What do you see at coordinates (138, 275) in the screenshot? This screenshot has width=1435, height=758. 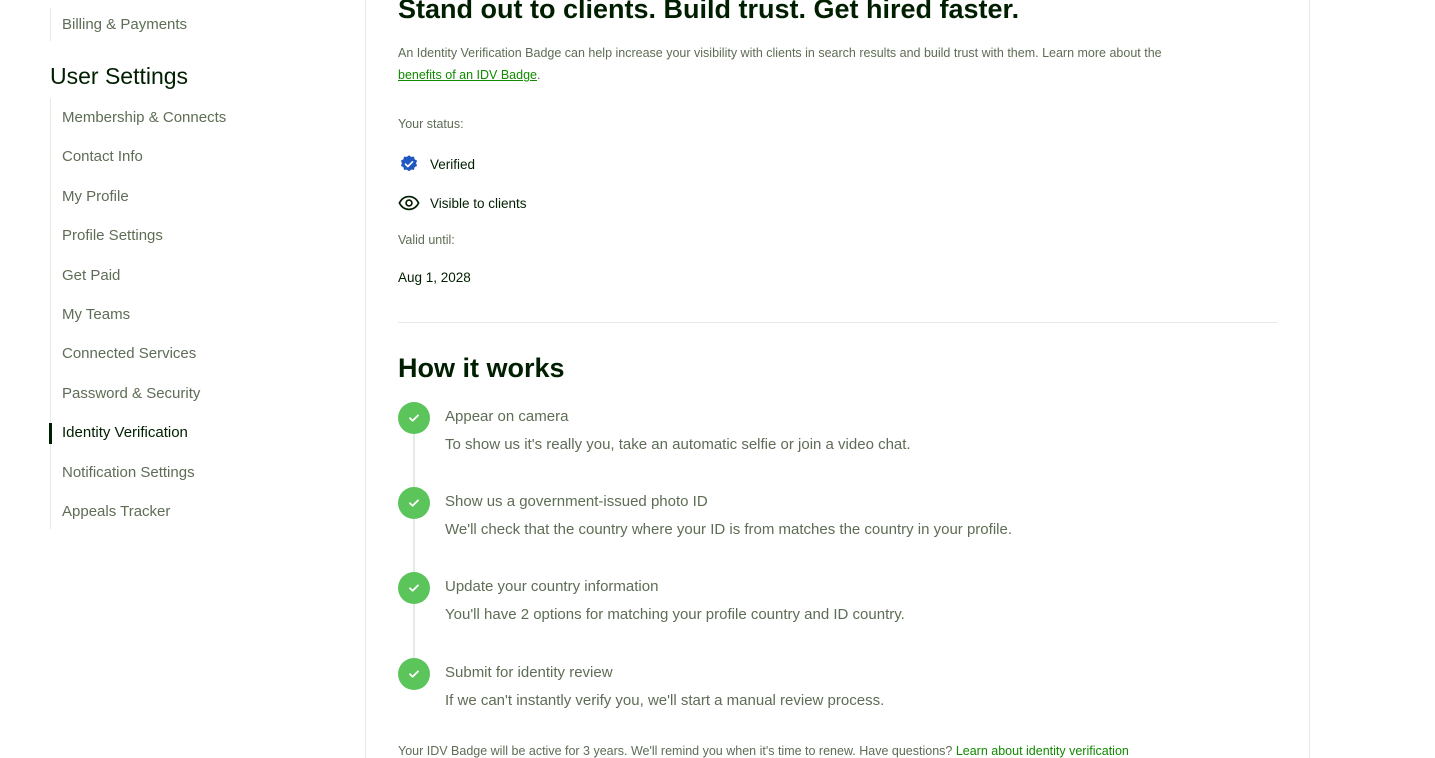 I see `sidebar-item-get-paid: Get Paid` at bounding box center [138, 275].